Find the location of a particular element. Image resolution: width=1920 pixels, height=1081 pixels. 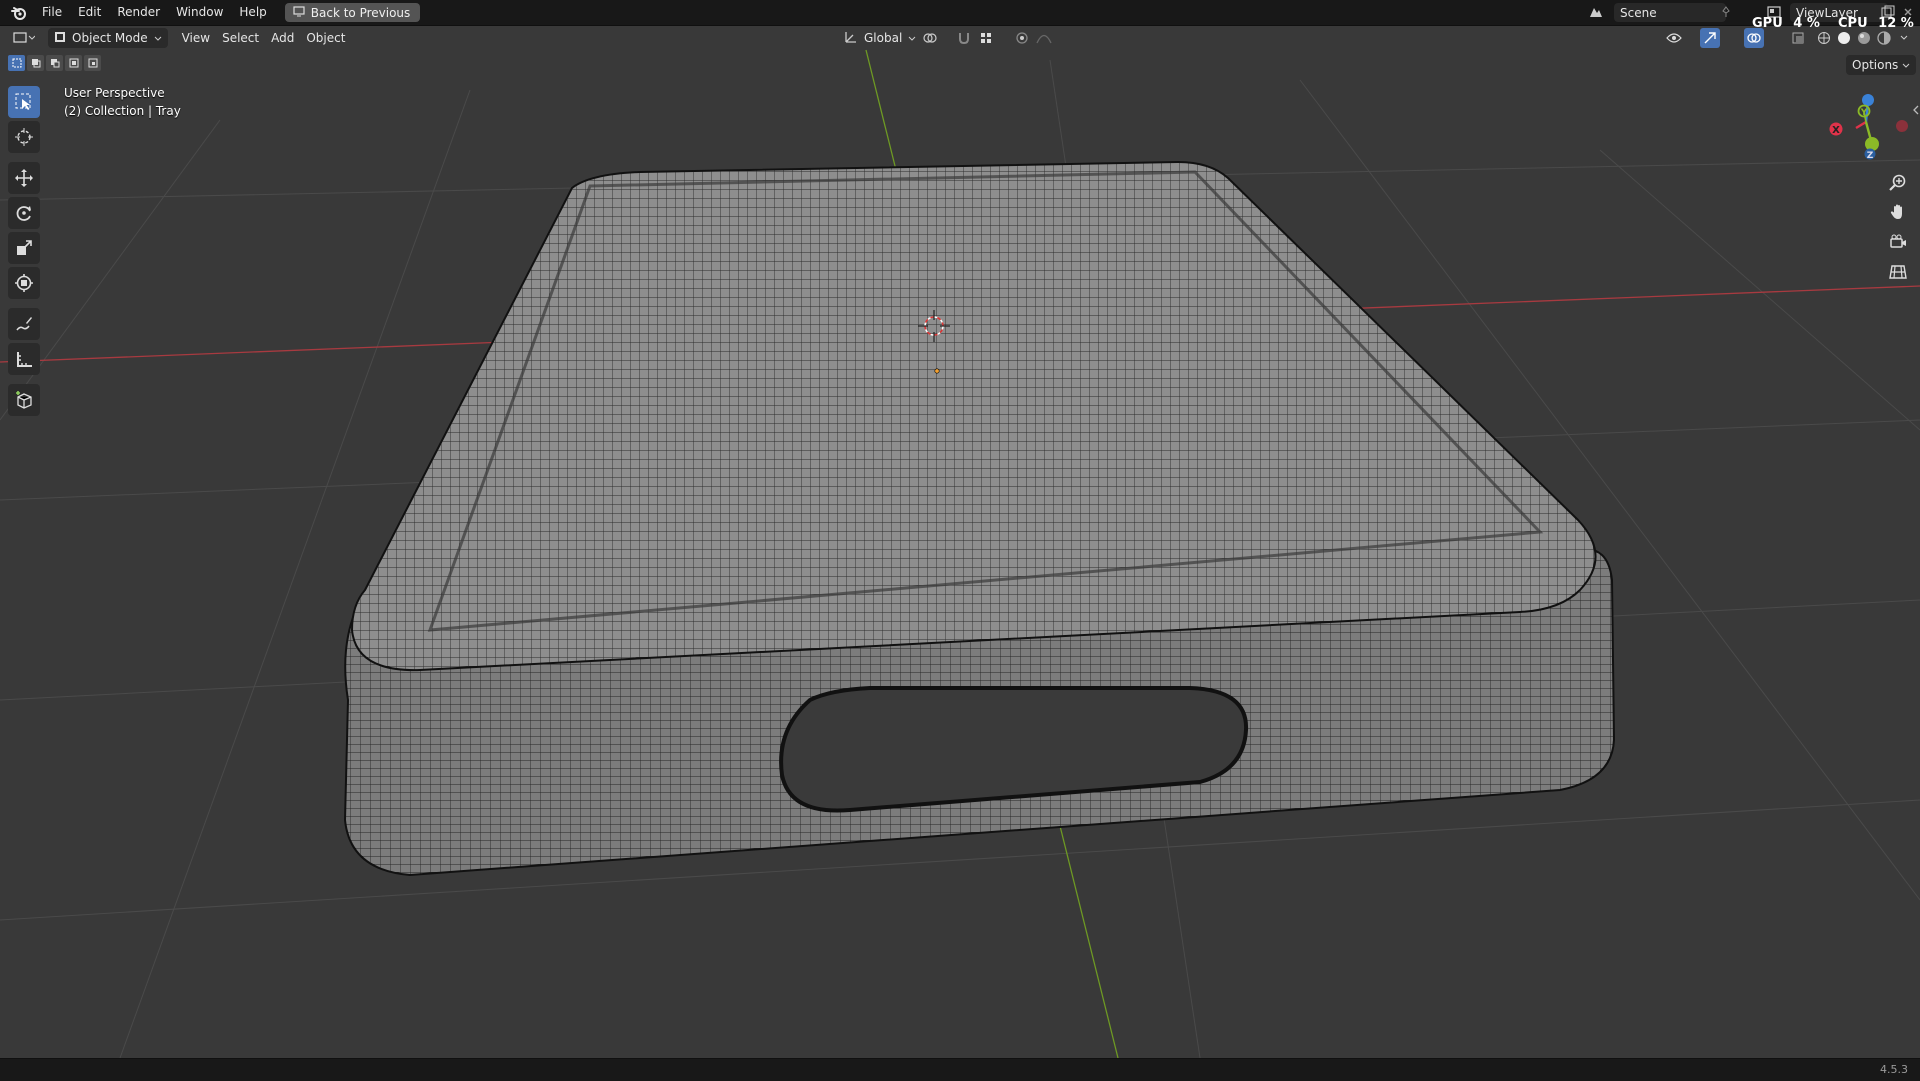

rendered-shading-icon is located at coordinates (1884, 38).